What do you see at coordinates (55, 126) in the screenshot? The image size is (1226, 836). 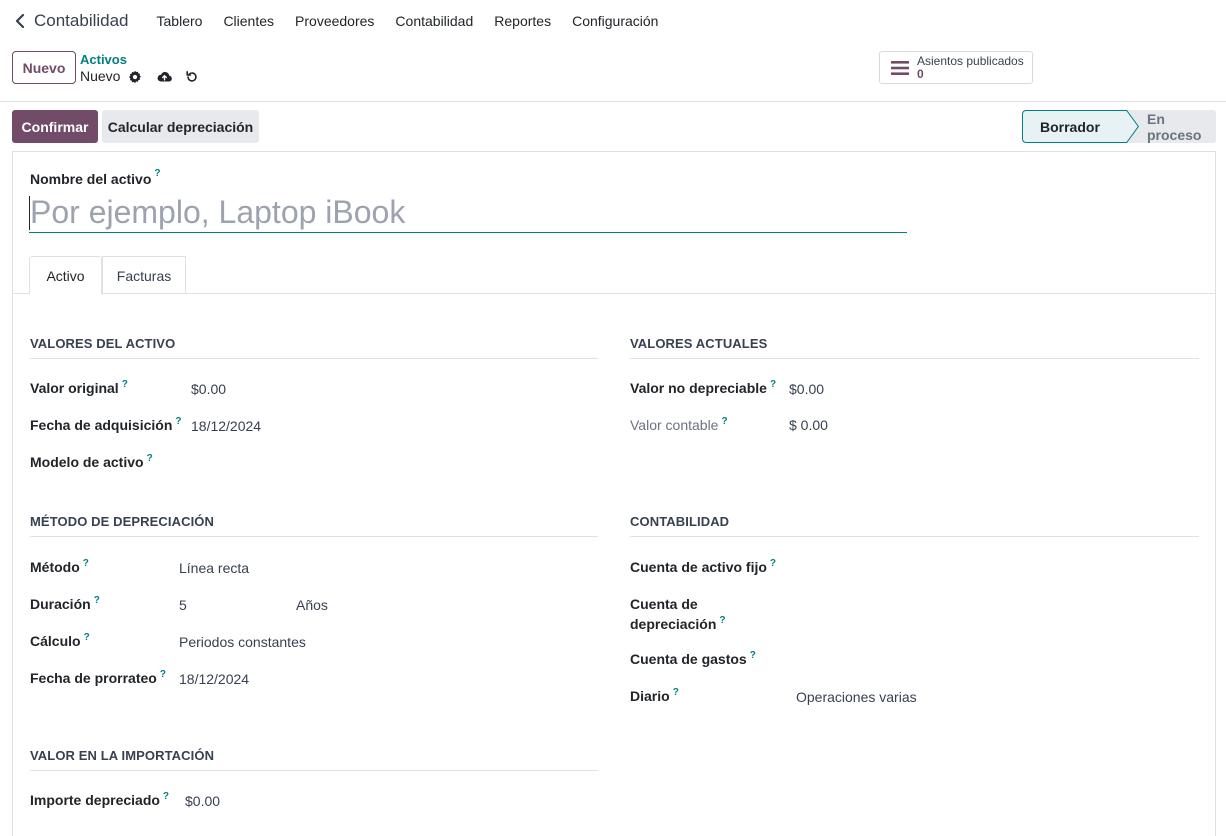 I see `confirm-button: Confirmar` at bounding box center [55, 126].